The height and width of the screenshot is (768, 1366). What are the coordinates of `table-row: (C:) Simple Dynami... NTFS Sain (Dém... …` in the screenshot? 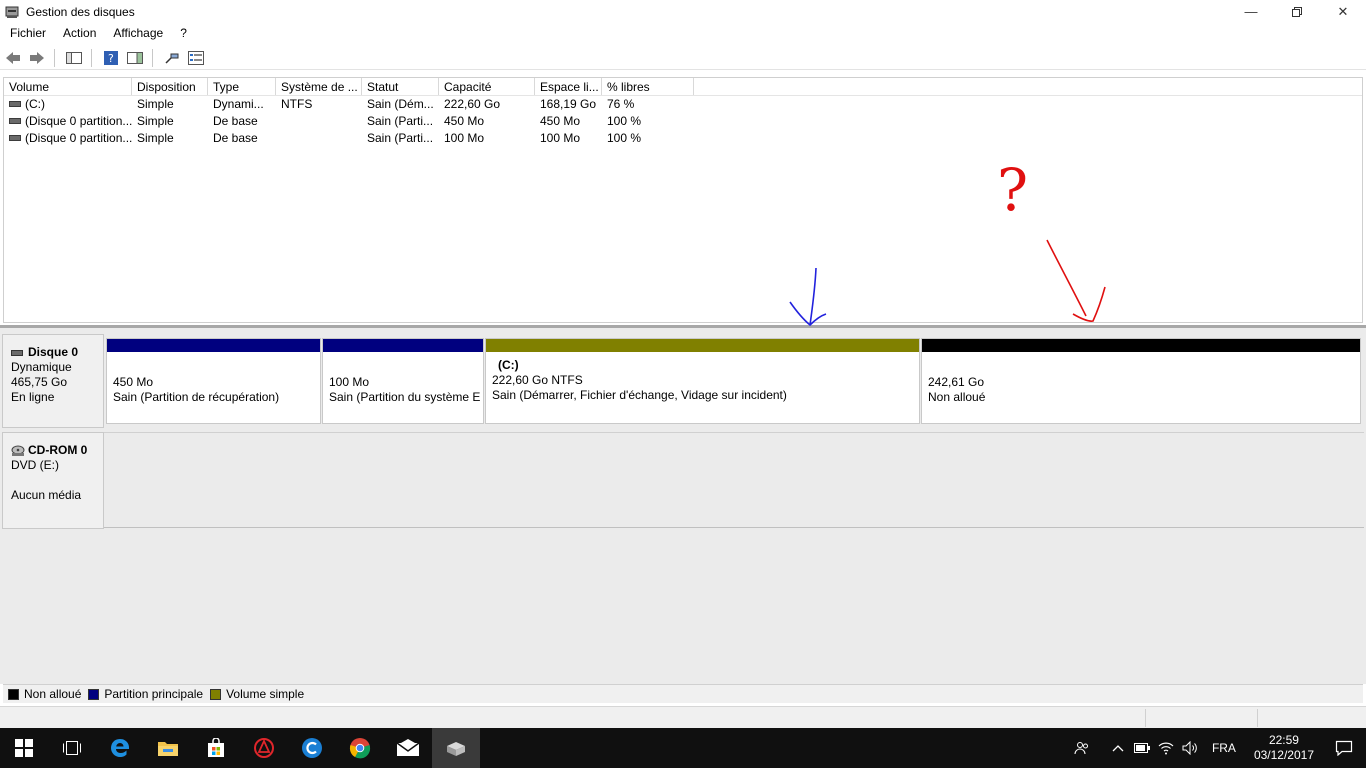 It's located at (683, 104).